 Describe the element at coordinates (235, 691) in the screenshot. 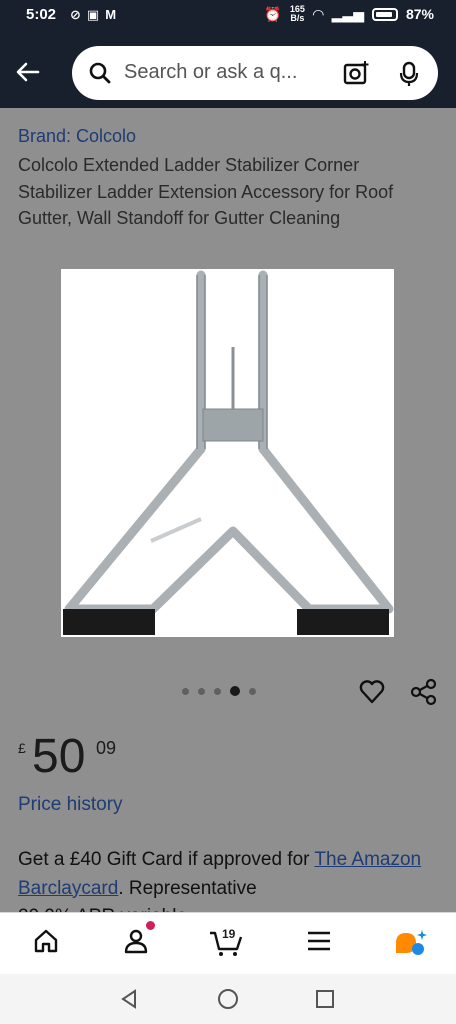

I see `carousel-dot-active` at that location.